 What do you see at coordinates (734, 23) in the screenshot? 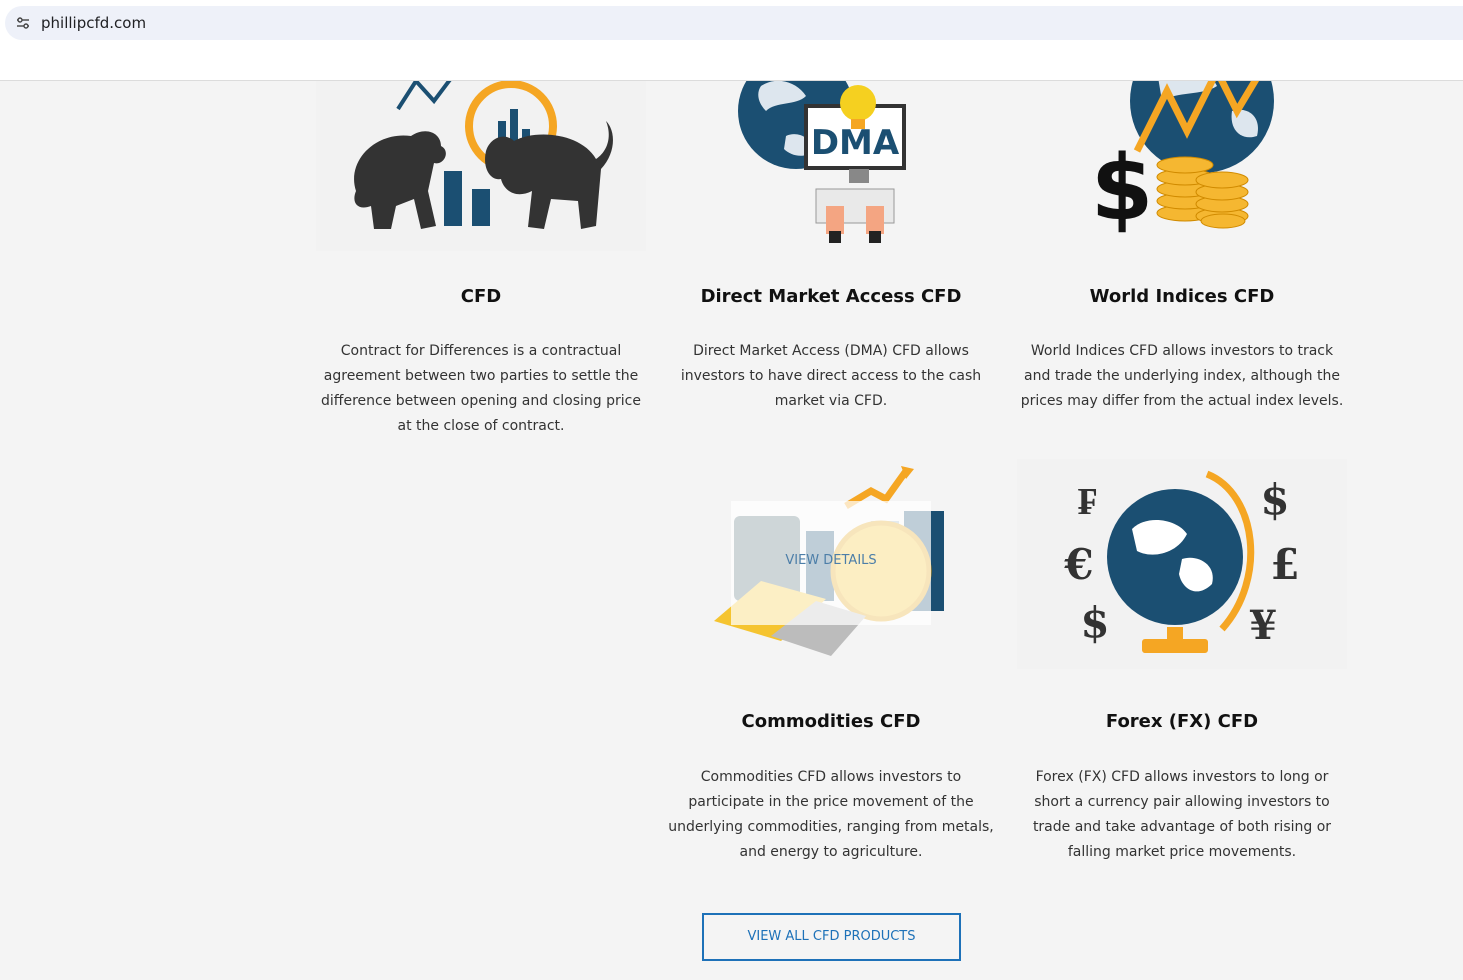
I see `address-bar: phillipcfd.com` at bounding box center [734, 23].